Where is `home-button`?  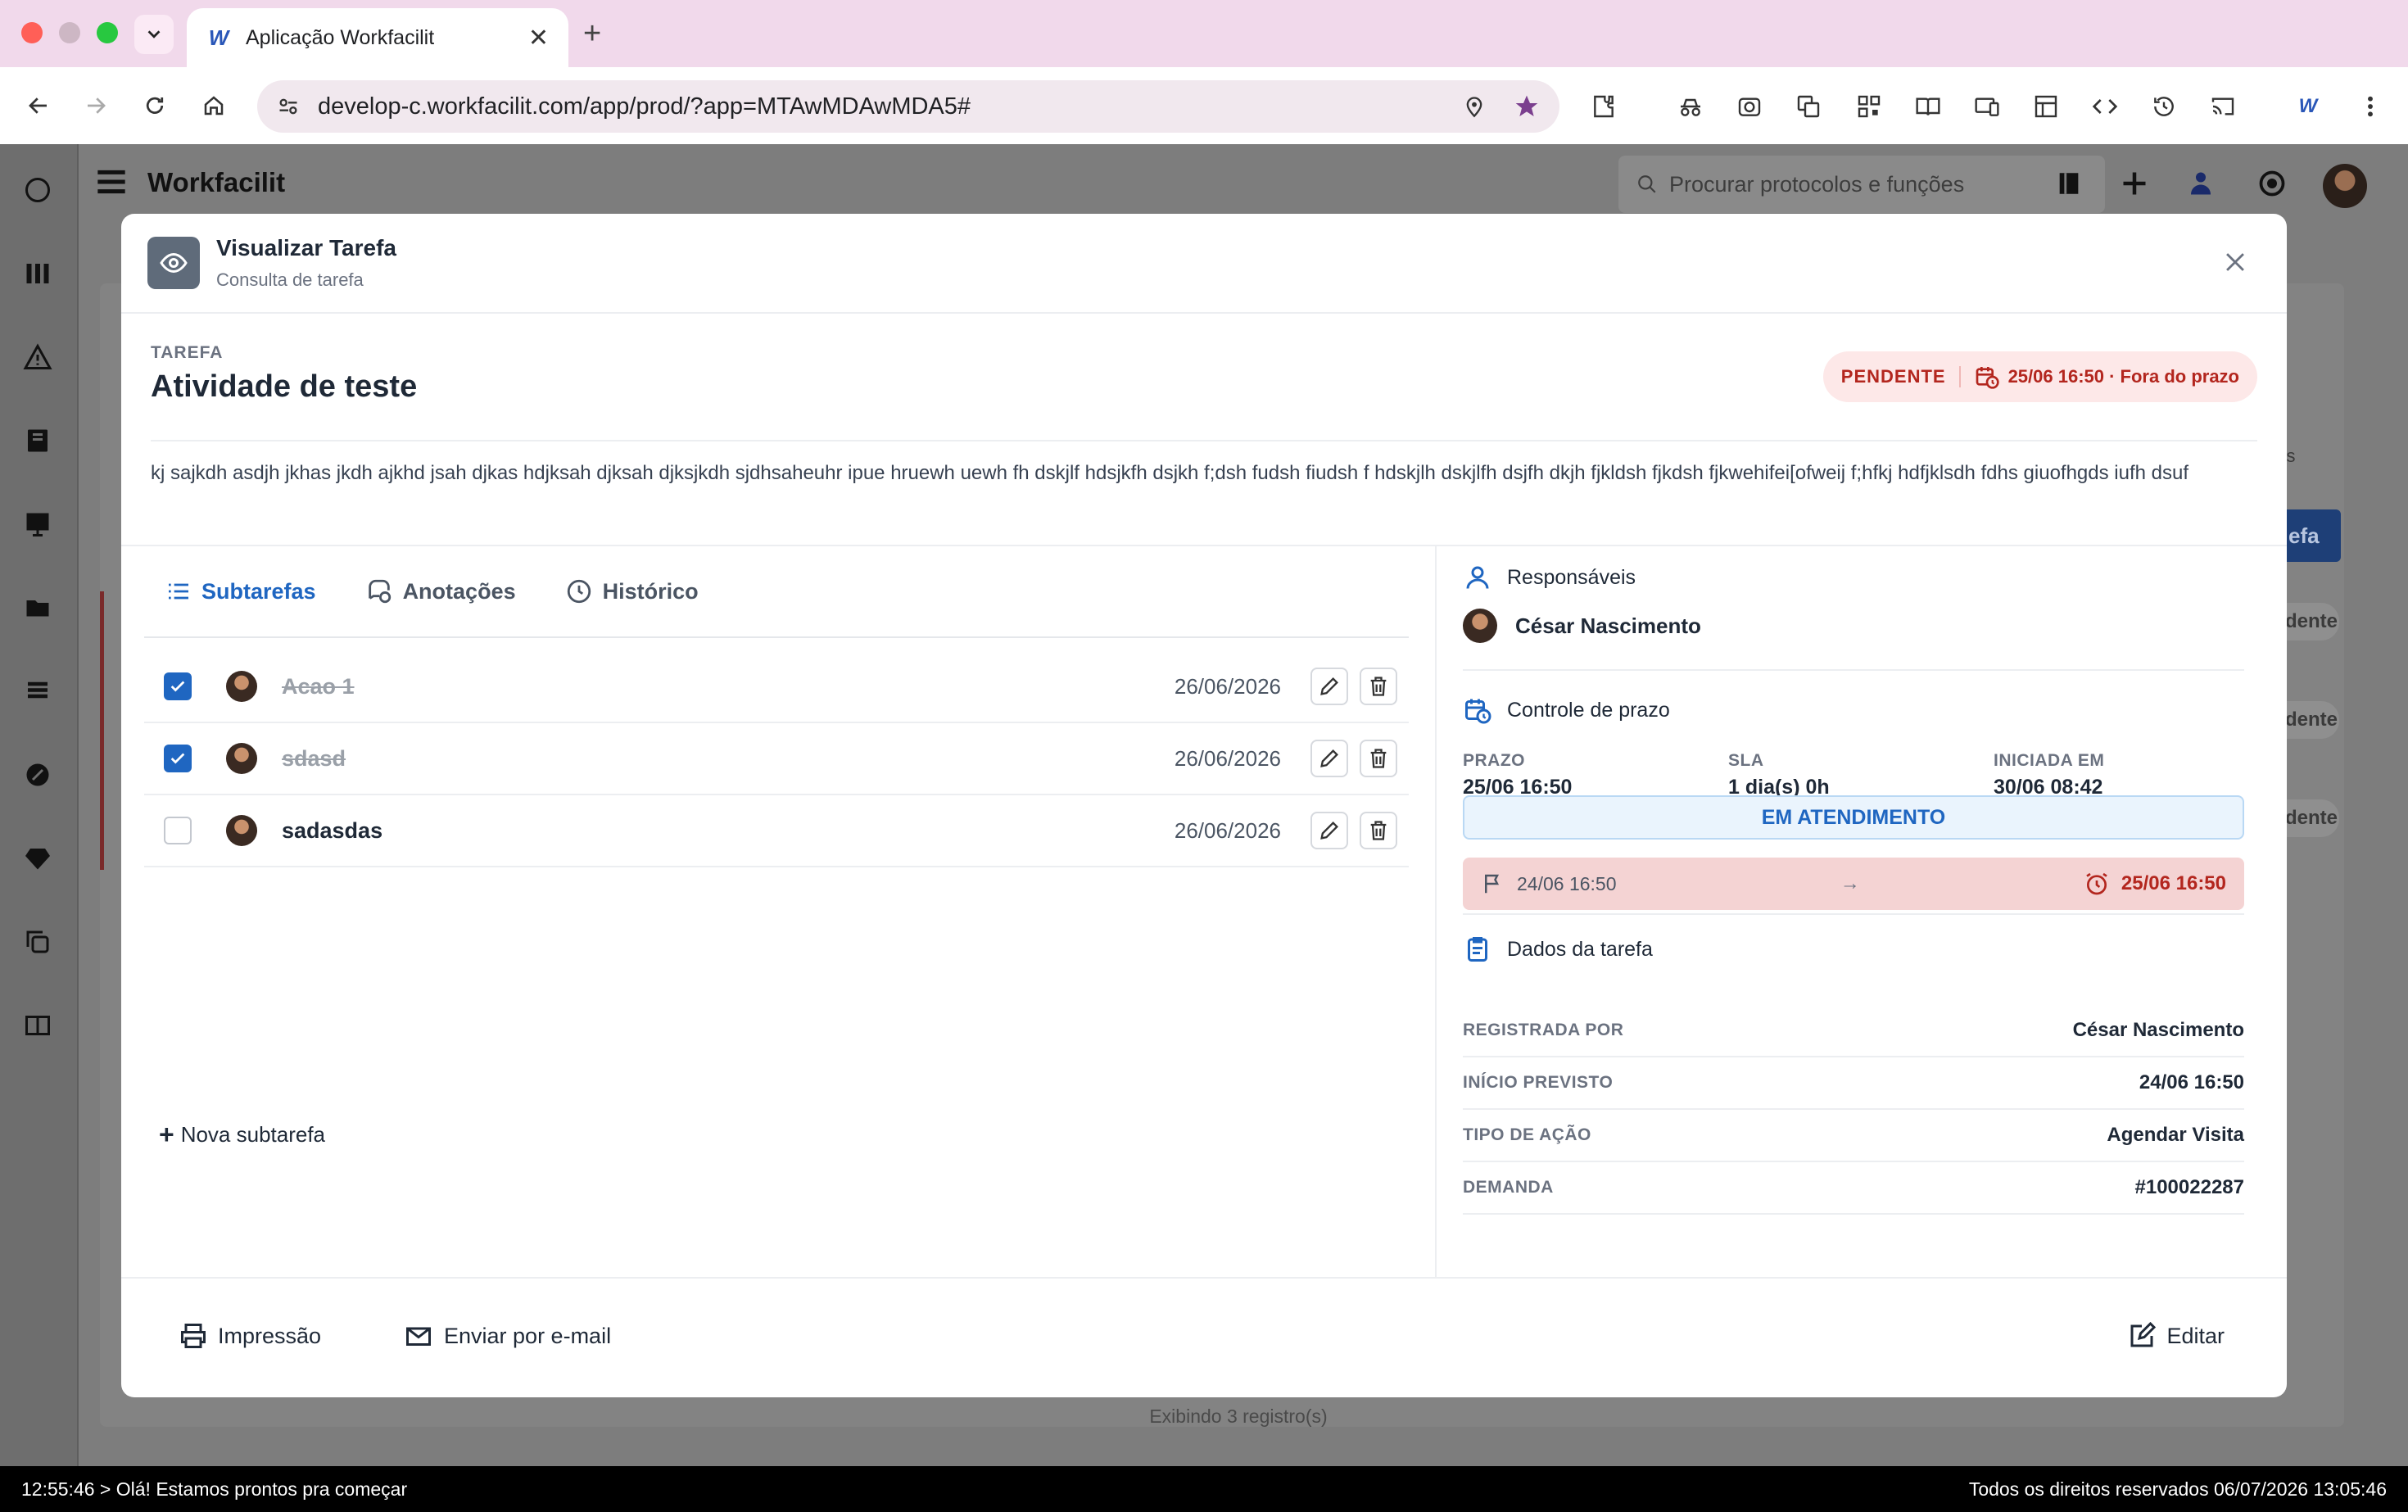
home-button is located at coordinates (214, 105).